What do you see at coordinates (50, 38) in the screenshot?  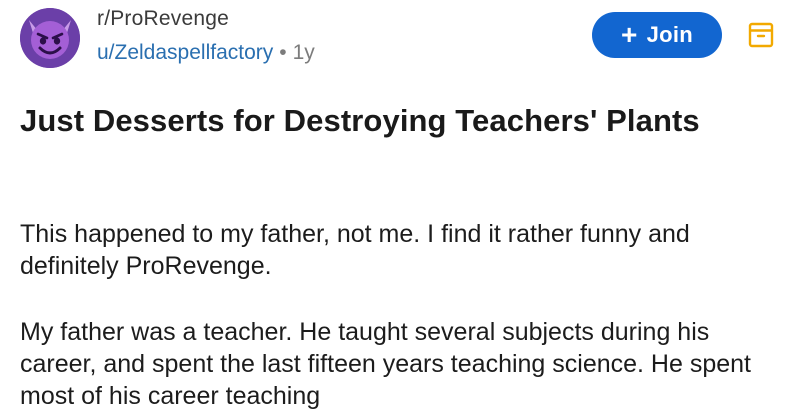 I see `devil-face-icon` at bounding box center [50, 38].